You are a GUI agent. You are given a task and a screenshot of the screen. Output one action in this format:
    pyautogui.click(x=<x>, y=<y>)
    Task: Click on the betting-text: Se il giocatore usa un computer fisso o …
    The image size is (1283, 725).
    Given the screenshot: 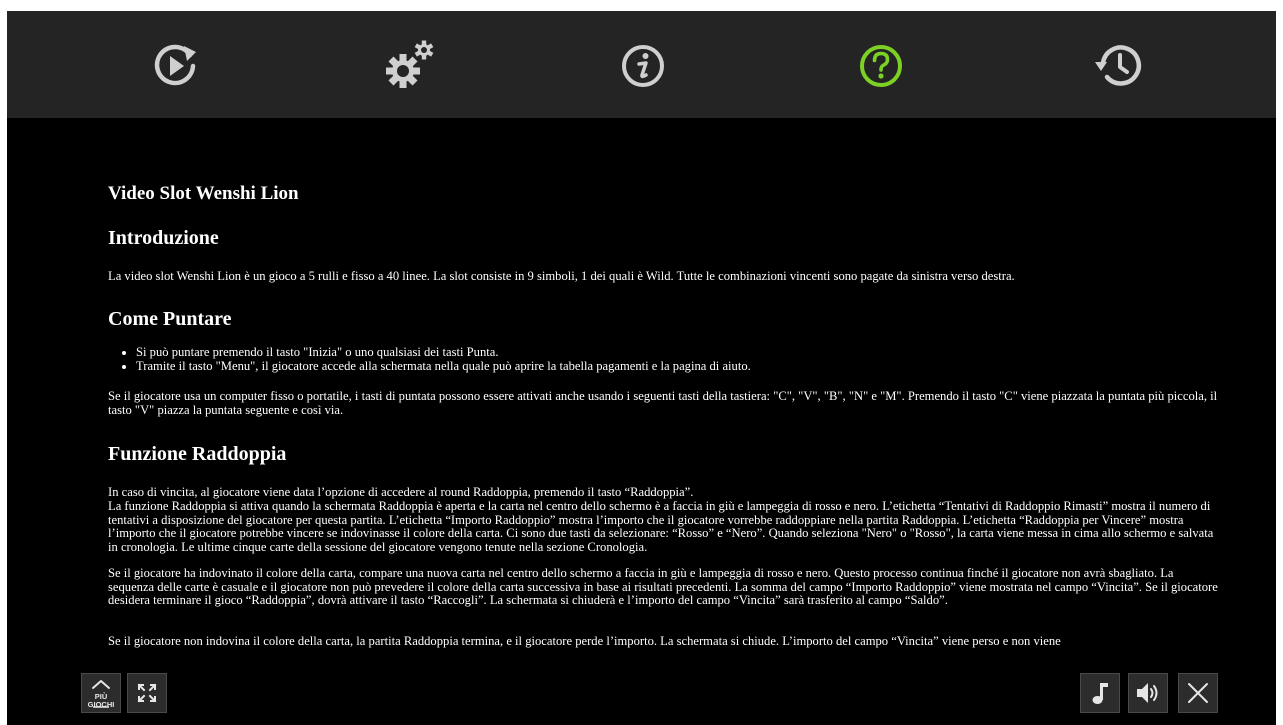 What is the action you would take?
    pyautogui.click(x=663, y=403)
    